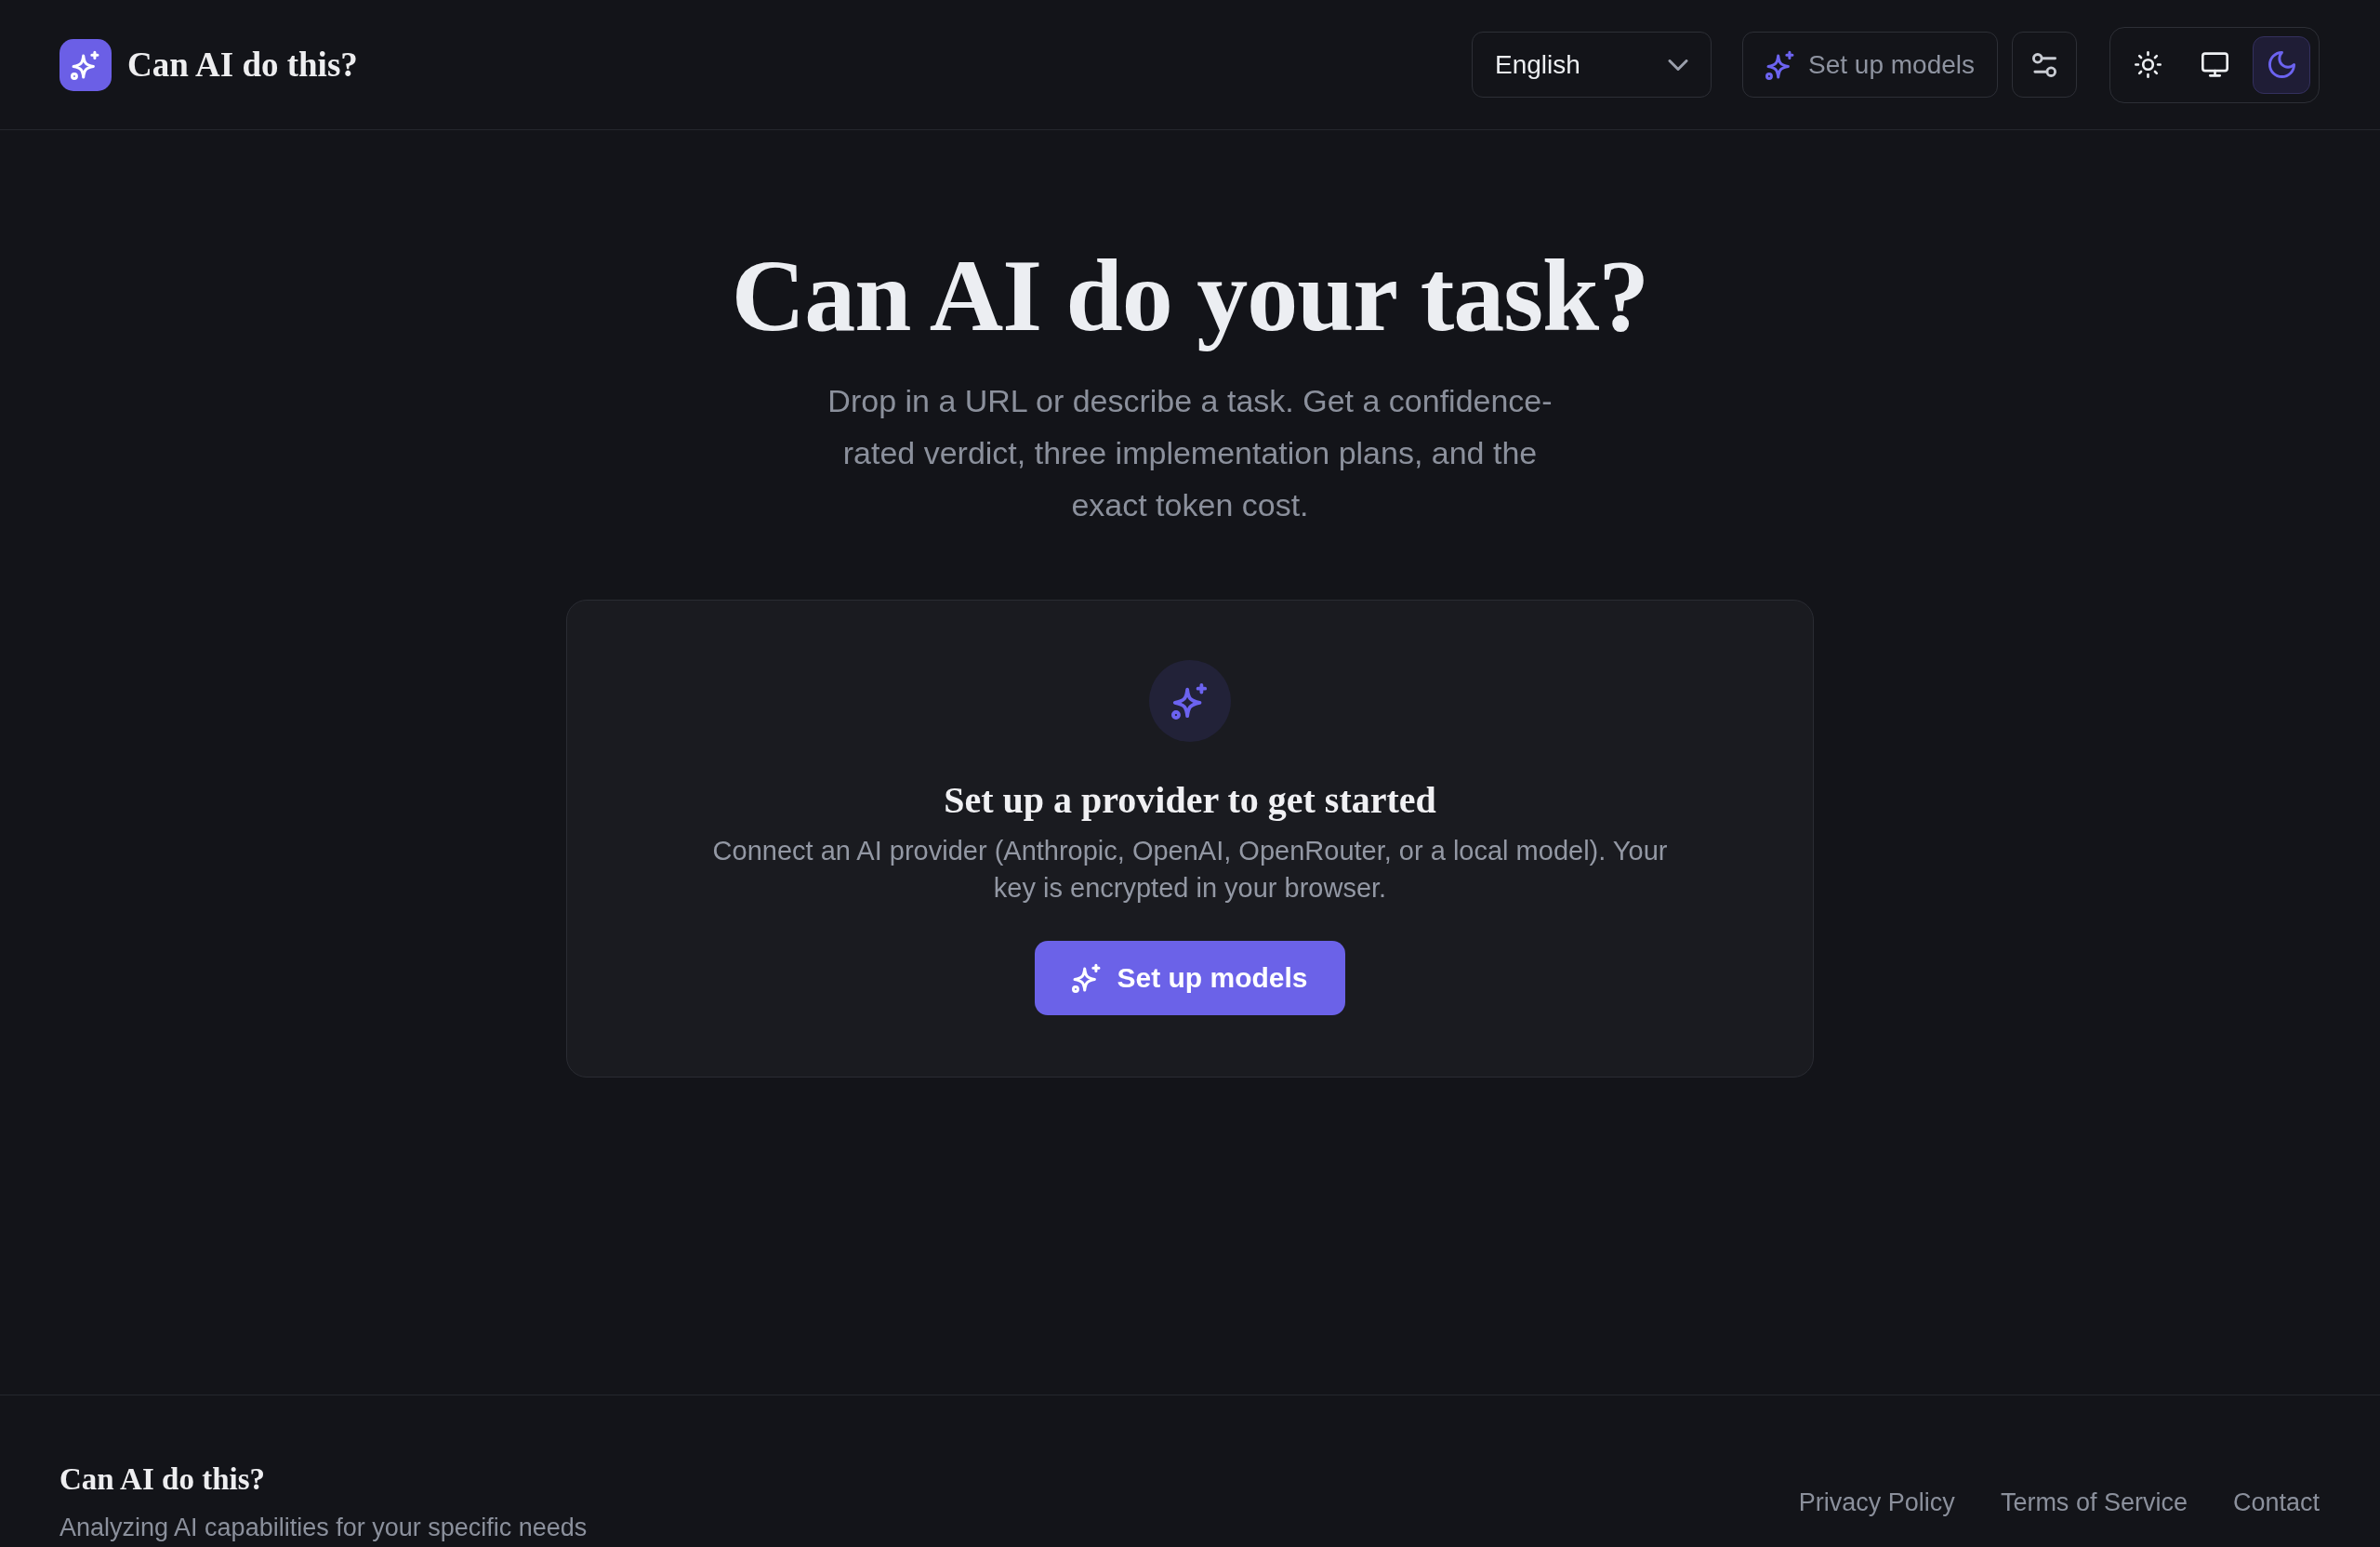  What do you see at coordinates (2281, 64) in the screenshot?
I see `moon-icon` at bounding box center [2281, 64].